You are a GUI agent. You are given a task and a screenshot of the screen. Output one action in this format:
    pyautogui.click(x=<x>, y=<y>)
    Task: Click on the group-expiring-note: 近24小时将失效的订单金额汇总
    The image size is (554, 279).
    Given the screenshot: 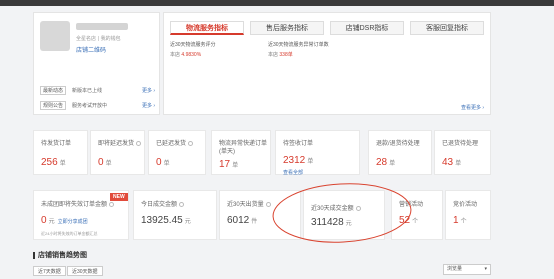 What is the action you would take?
    pyautogui.click(x=69, y=233)
    